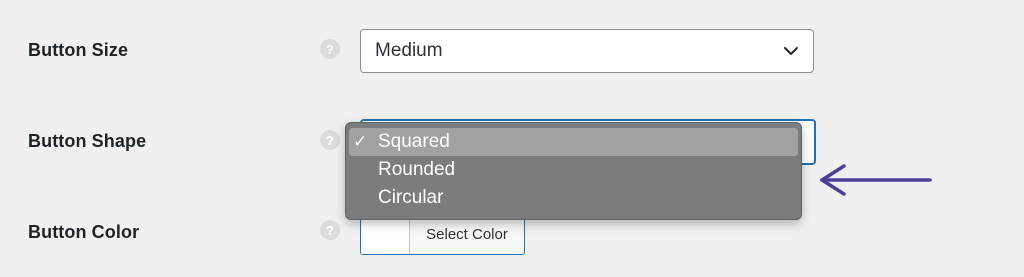 This screenshot has width=1024, height=277. What do you see at coordinates (414, 141) in the screenshot?
I see `option-label: Squared` at bounding box center [414, 141].